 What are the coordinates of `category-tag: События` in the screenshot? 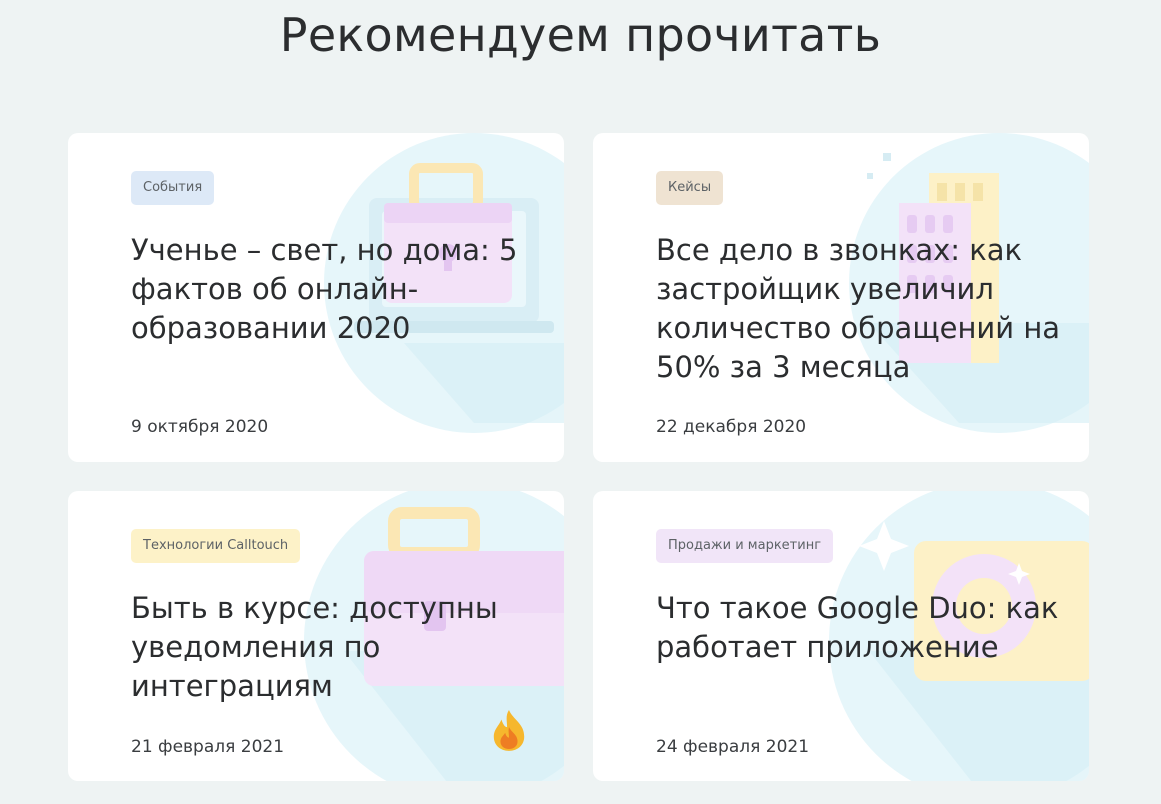 It's located at (173, 188).